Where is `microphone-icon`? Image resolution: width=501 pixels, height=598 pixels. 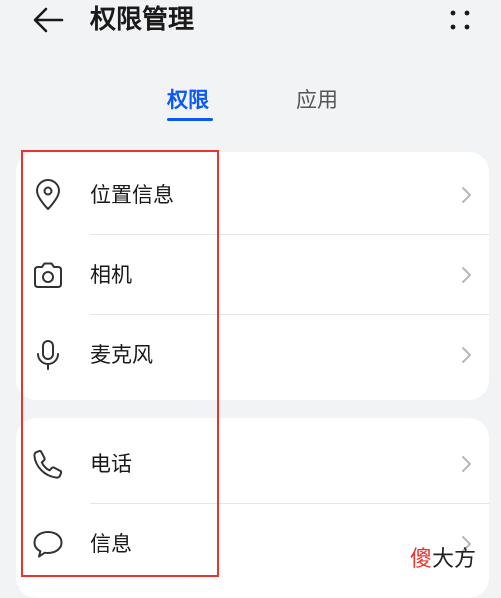
microphone-icon is located at coordinates (48, 355).